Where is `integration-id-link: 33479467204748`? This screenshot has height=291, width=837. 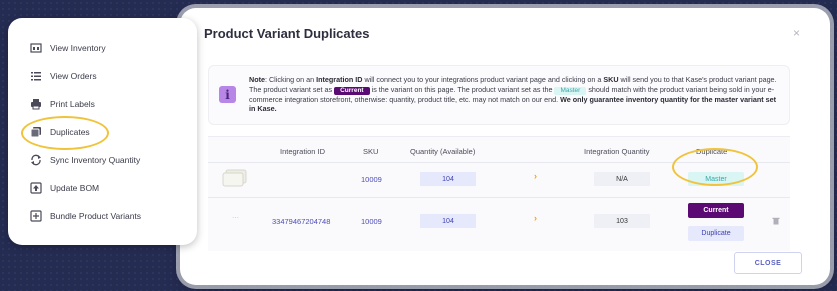 integration-id-link: 33479467204748 is located at coordinates (301, 221).